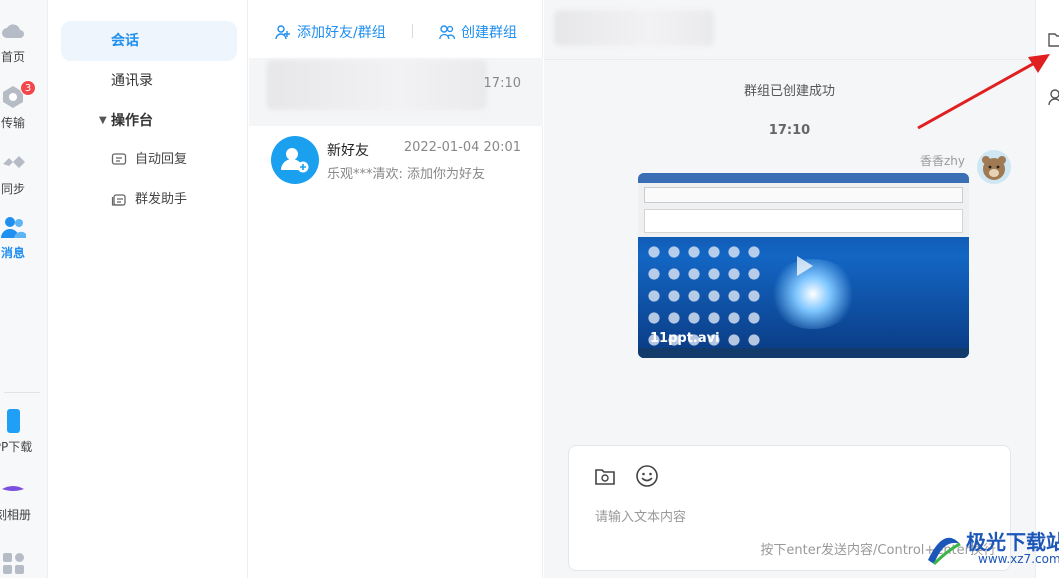  I want to click on rail-item-album: 刻相册, so click(20, 499).